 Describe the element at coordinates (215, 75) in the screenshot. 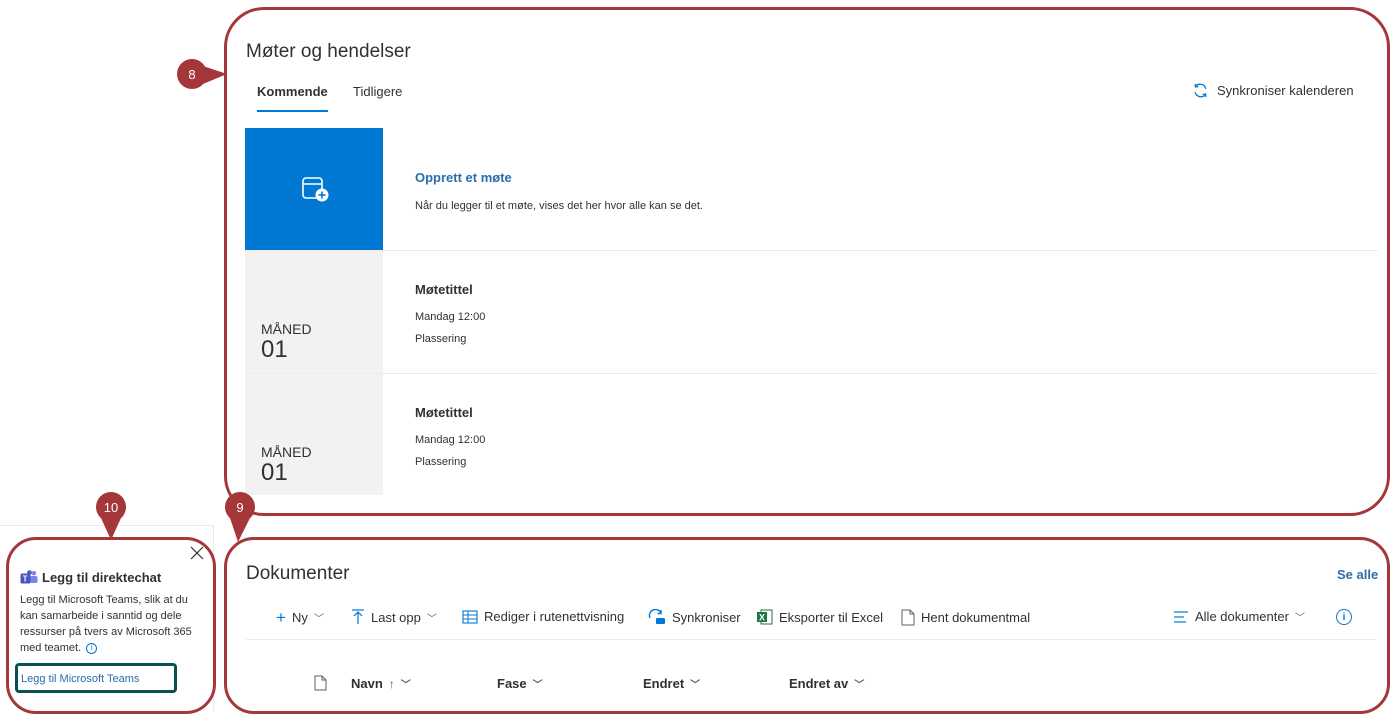

I see `callout-pointer-events` at that location.